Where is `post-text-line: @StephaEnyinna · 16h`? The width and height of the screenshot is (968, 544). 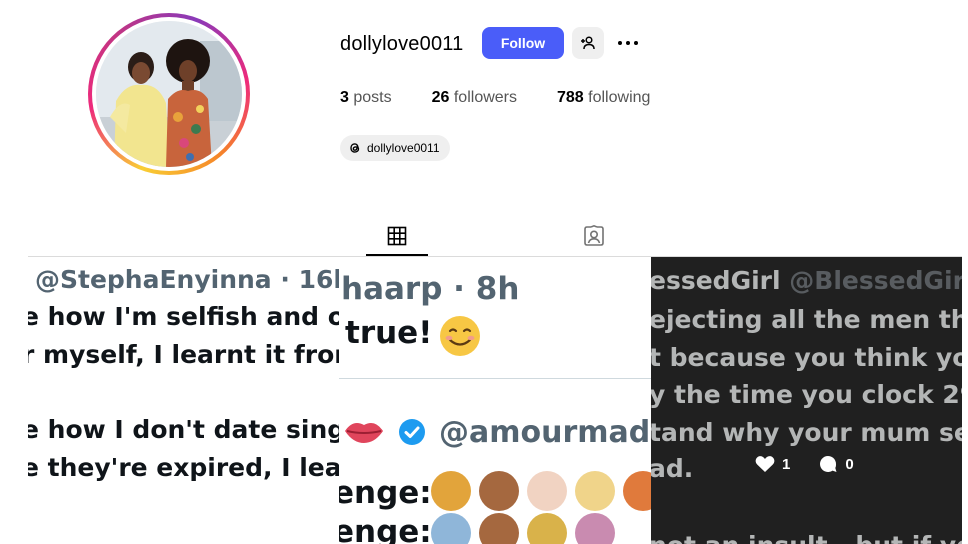 post-text-line: @StephaEnyinna · 16h is located at coordinates (187, 279).